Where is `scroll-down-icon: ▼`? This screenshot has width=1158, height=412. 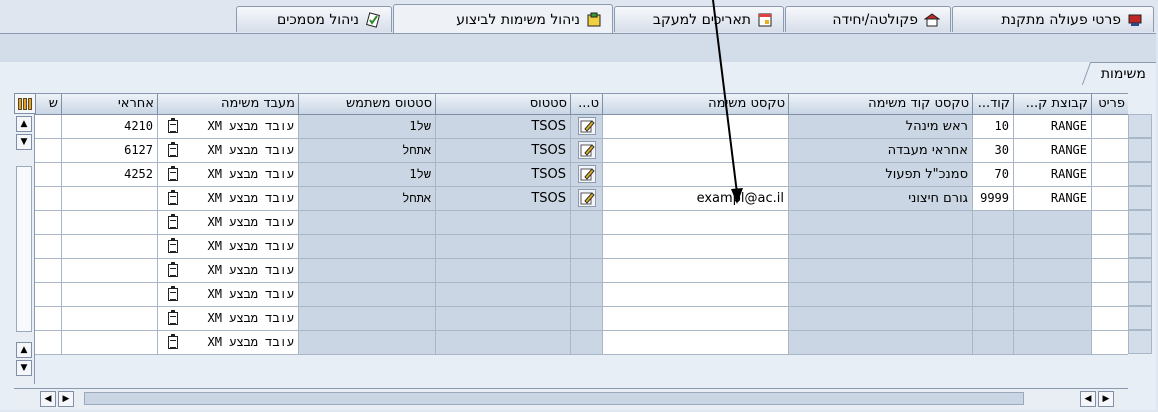
scroll-down-icon: ▼ is located at coordinates (24, 142).